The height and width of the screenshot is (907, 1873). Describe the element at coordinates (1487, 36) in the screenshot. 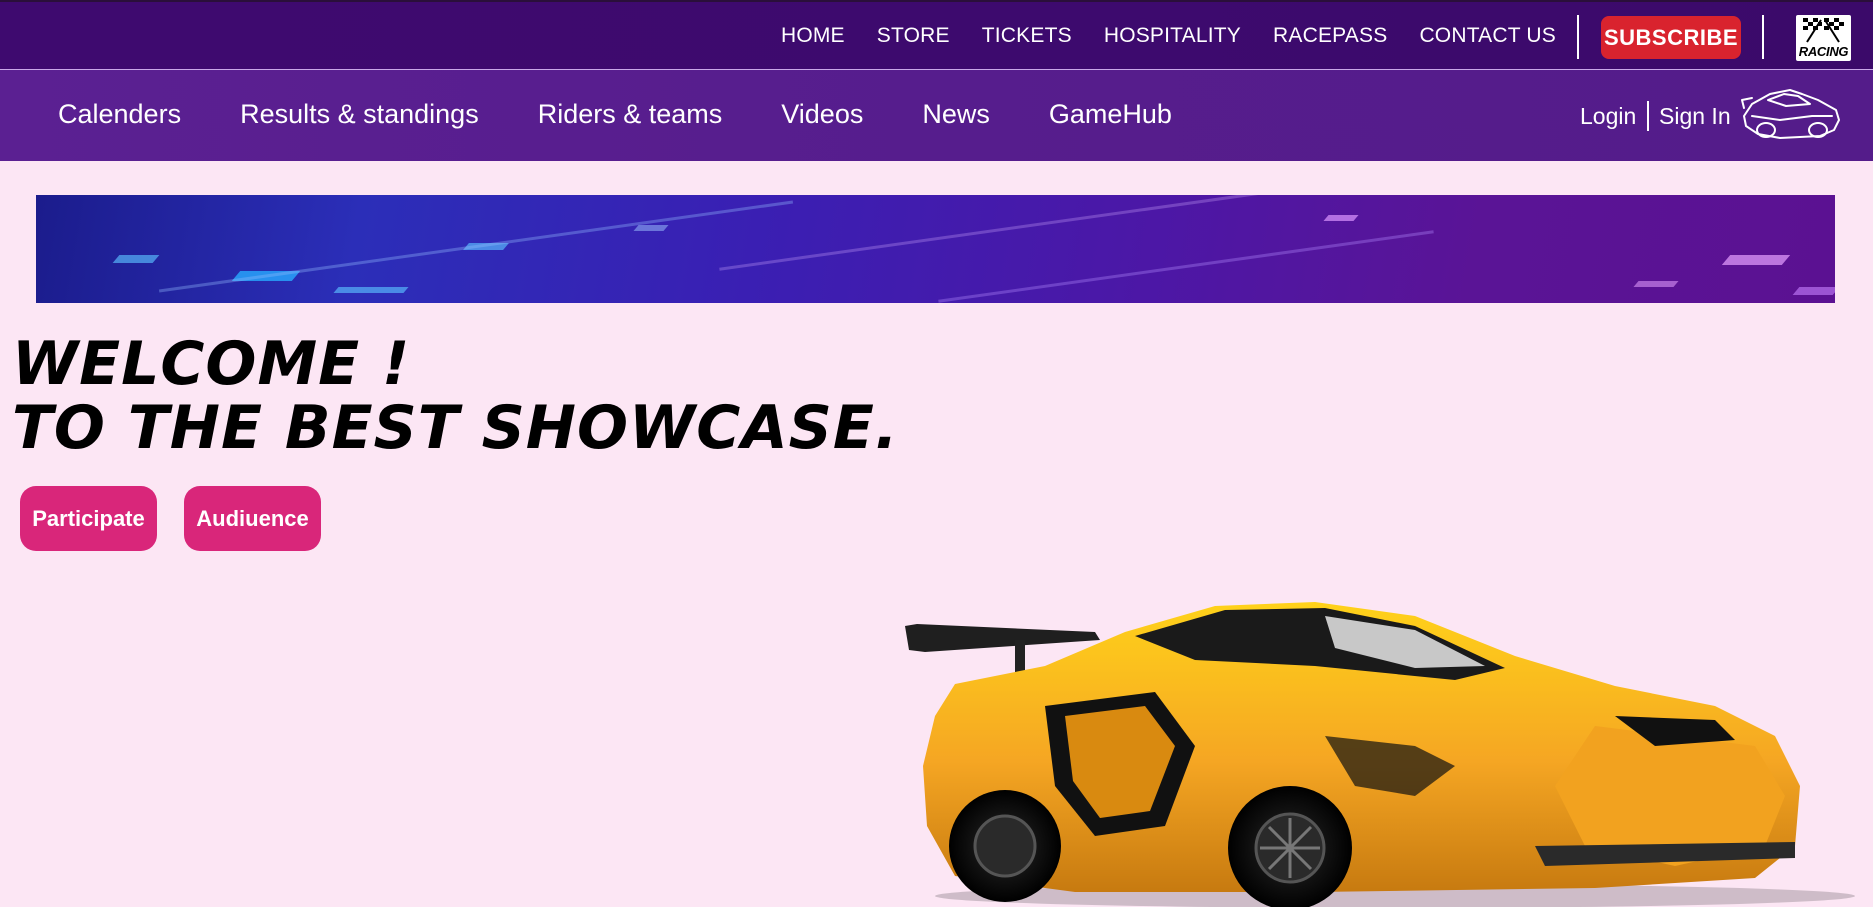

I see `top-nav-contact-us: CONTACT US` at that location.